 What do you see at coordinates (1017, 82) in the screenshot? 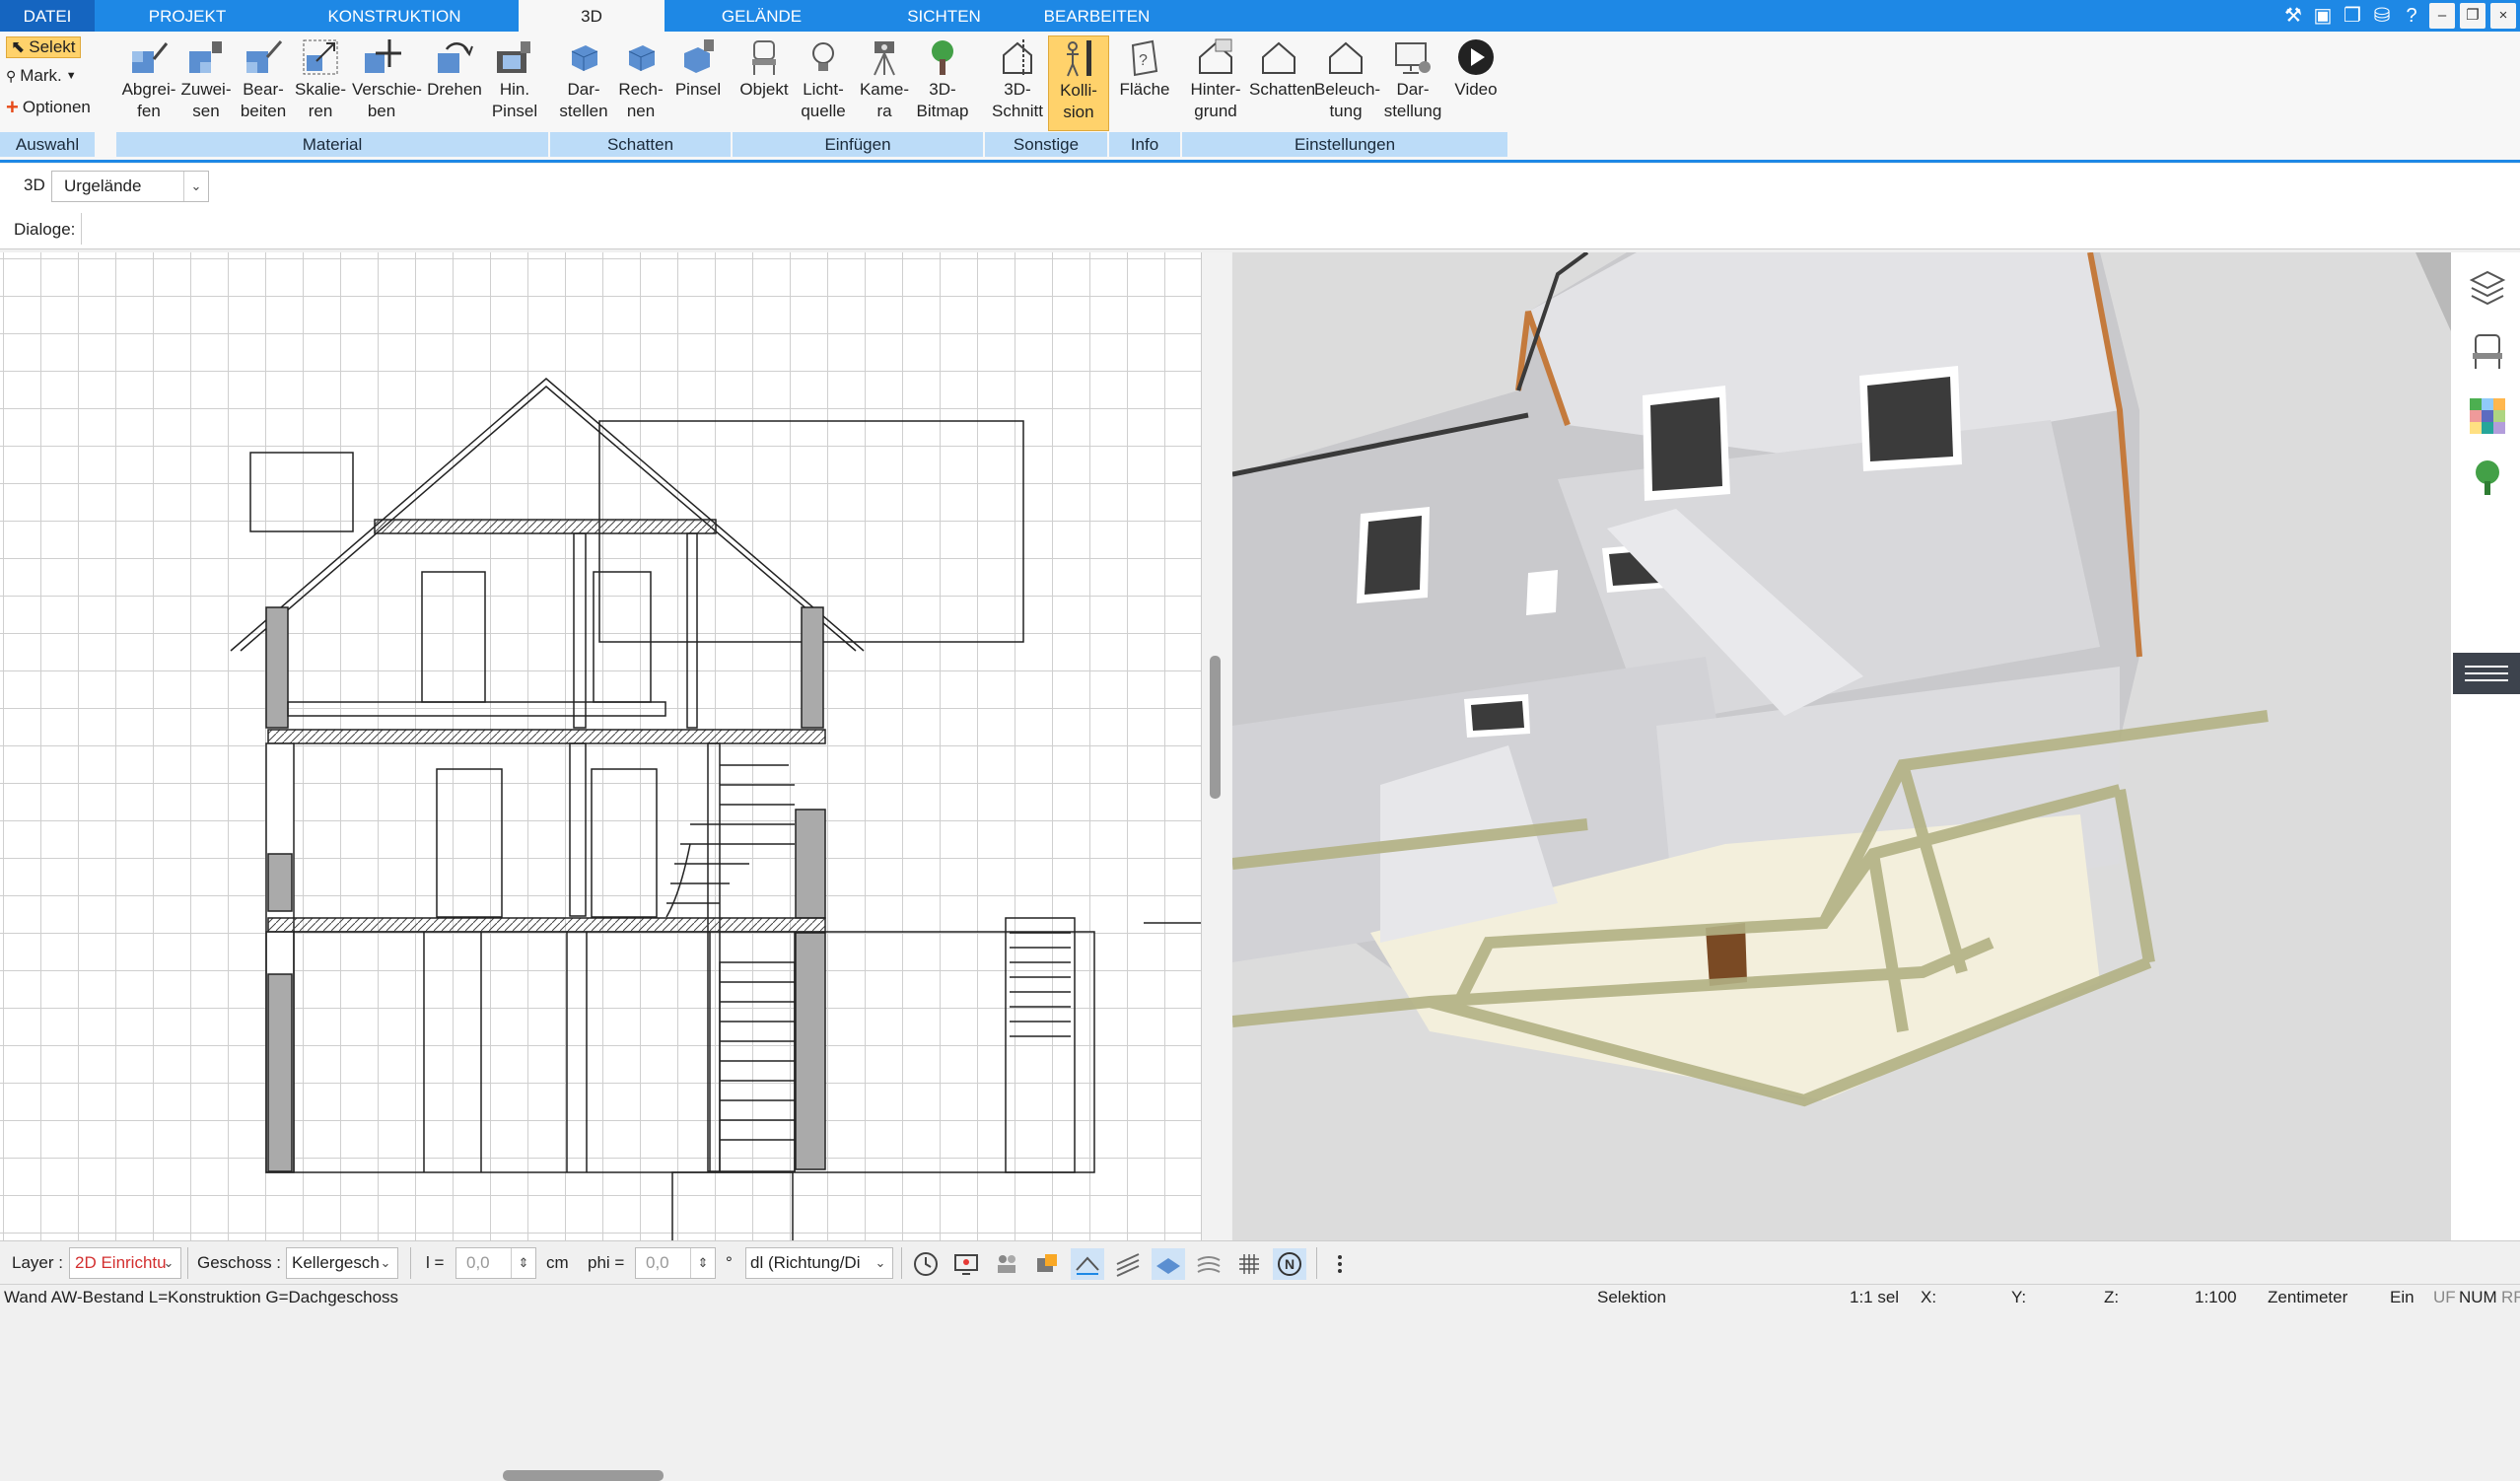
I see `schnitt-3d-button: 3D- Schnitt` at bounding box center [1017, 82].